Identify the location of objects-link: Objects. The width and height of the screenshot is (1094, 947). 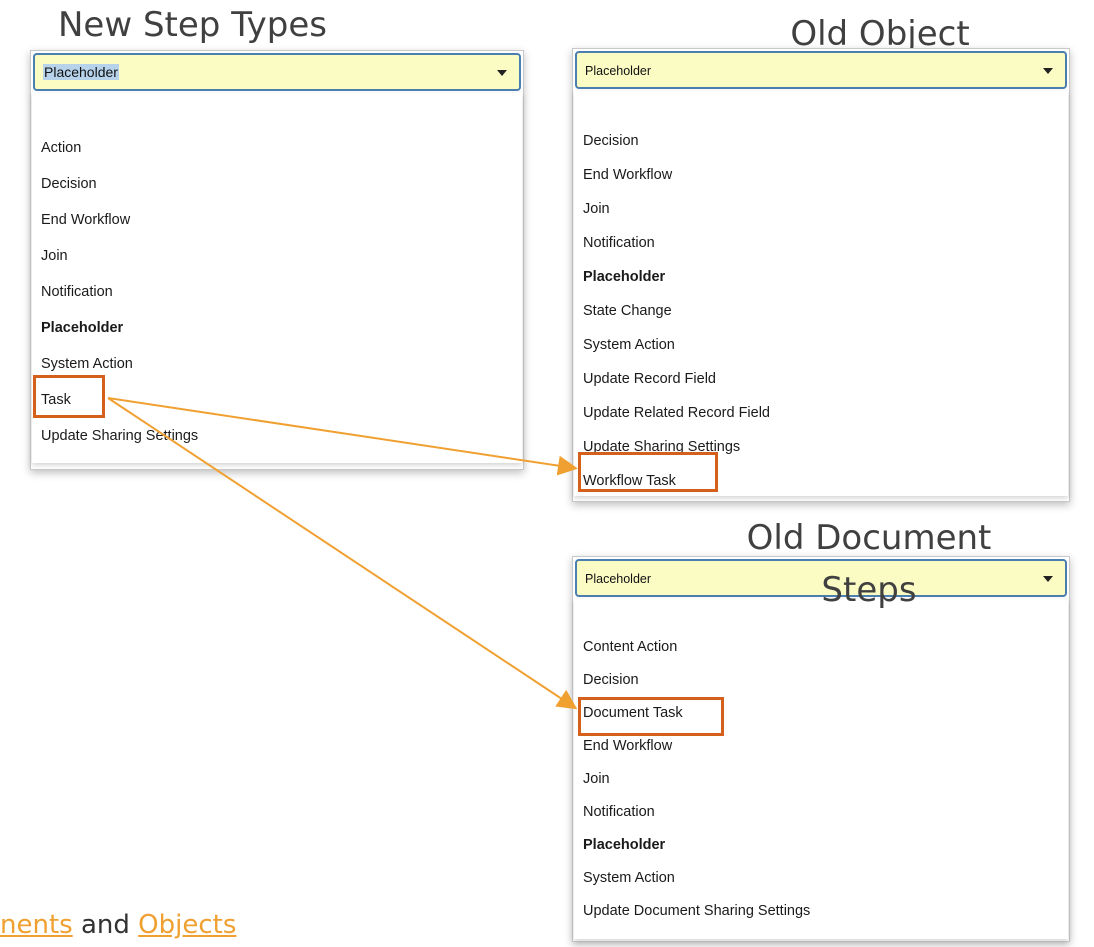
(187, 925).